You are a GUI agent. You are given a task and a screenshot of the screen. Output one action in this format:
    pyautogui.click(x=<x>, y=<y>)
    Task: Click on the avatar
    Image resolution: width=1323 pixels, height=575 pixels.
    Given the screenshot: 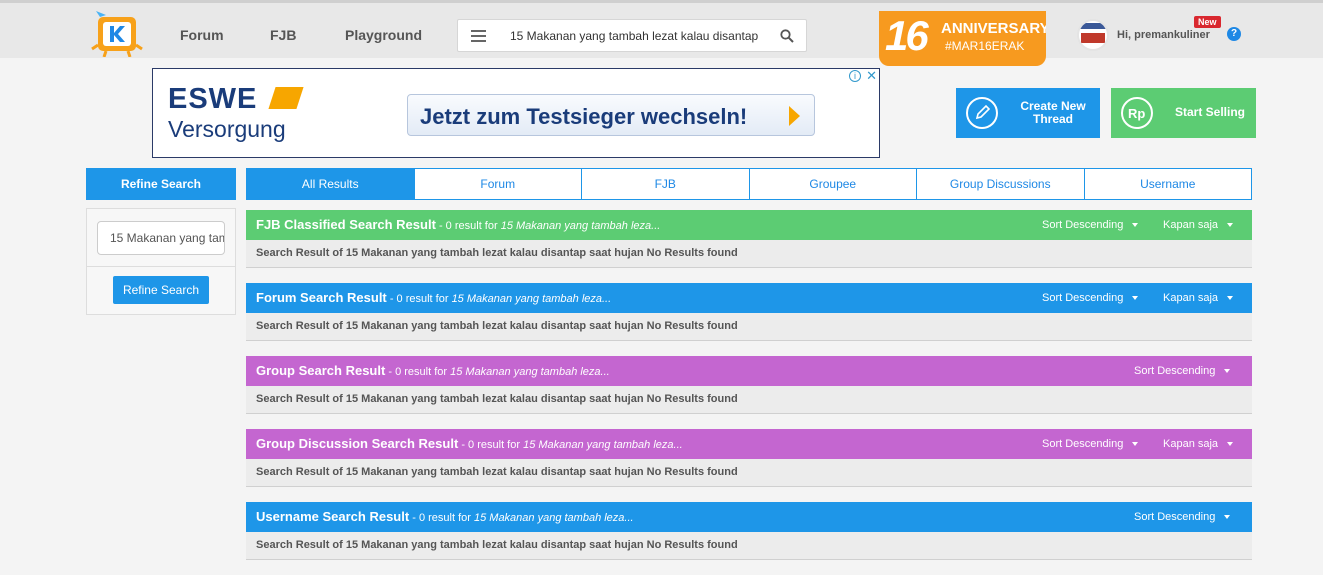 What is the action you would take?
    pyautogui.click(x=1093, y=35)
    